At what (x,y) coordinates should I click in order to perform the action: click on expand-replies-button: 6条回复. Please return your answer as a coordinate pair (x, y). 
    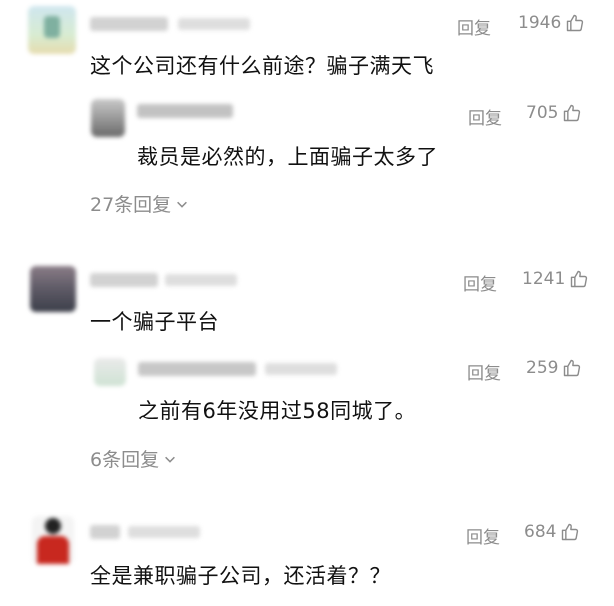
    Looking at the image, I should click on (133, 458).